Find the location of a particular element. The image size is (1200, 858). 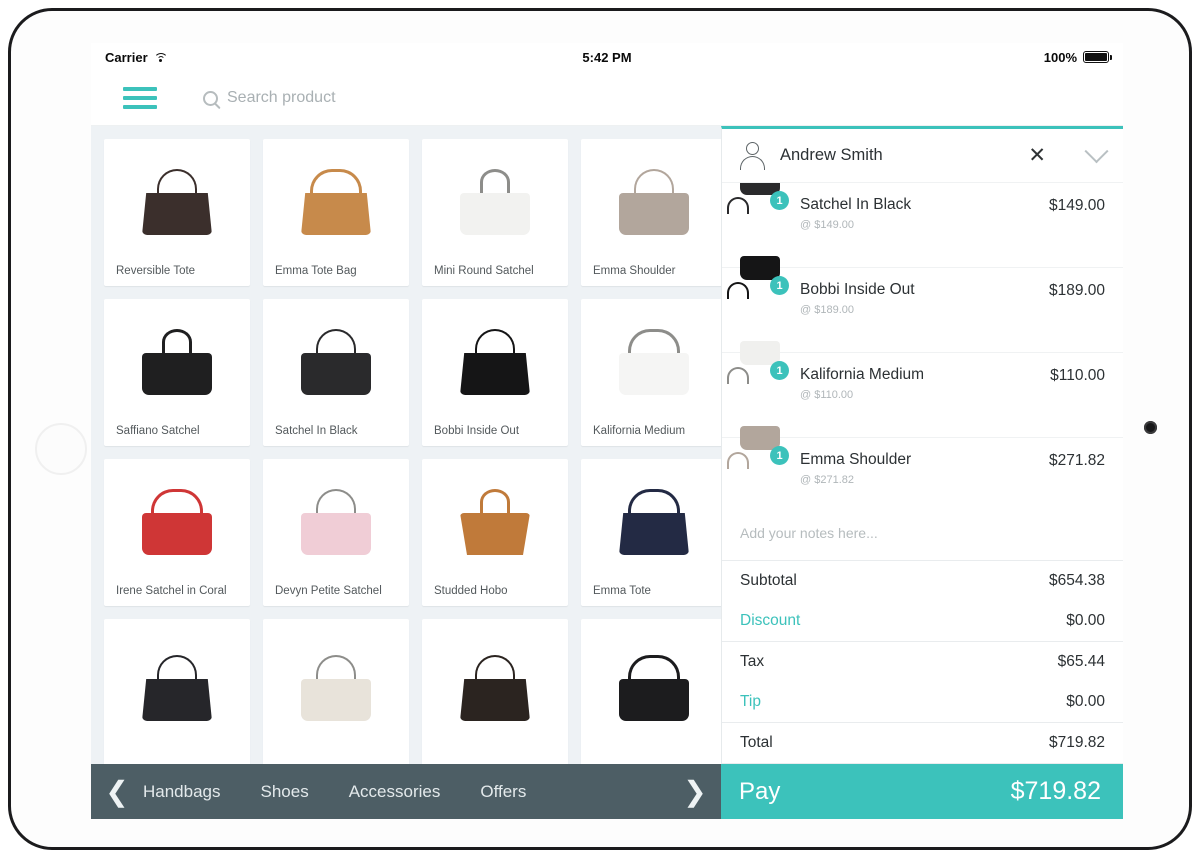

cart-item-row: 1 Kalifornia Medium @ $110.00 $110.00 is located at coordinates (922, 389).